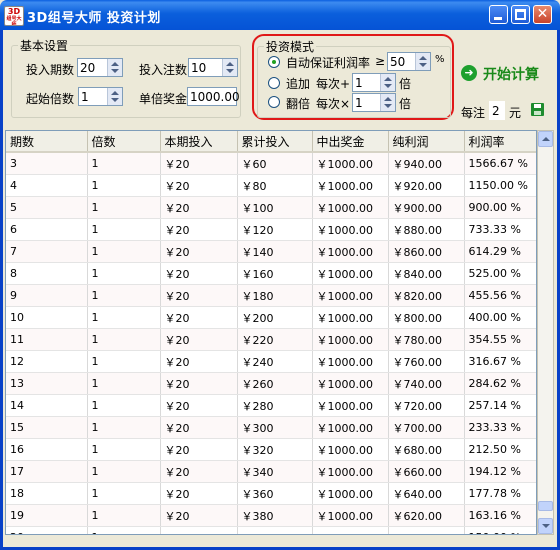  What do you see at coordinates (520, 14) in the screenshot?
I see `maximize-button` at bounding box center [520, 14].